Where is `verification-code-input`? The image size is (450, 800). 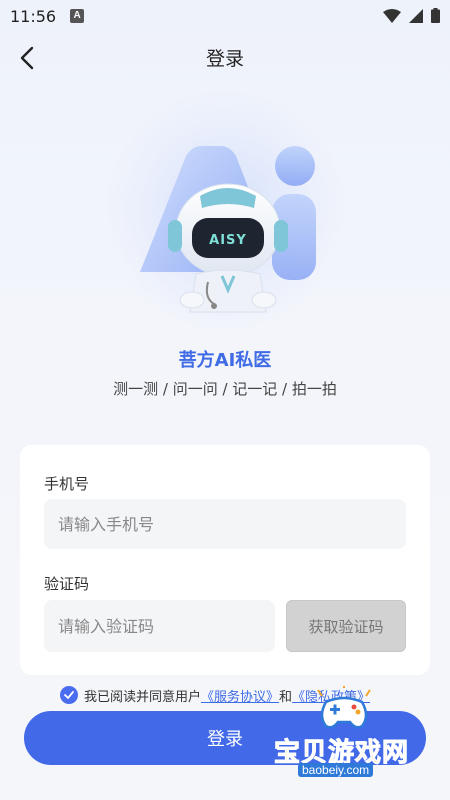 verification-code-input is located at coordinates (159, 626).